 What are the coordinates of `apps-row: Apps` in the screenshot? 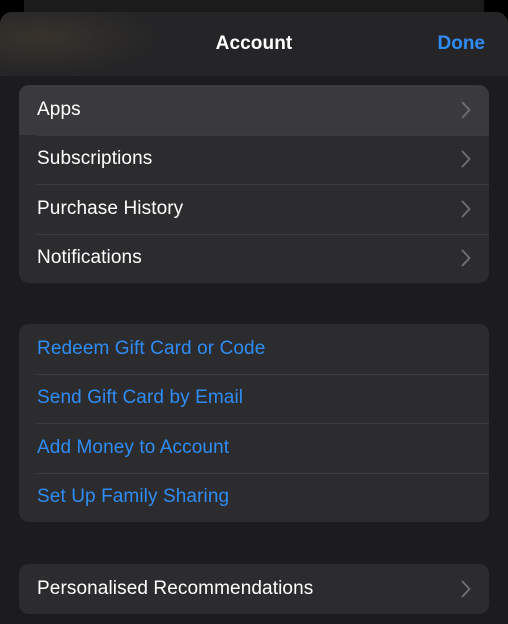 It's located at (254, 110).